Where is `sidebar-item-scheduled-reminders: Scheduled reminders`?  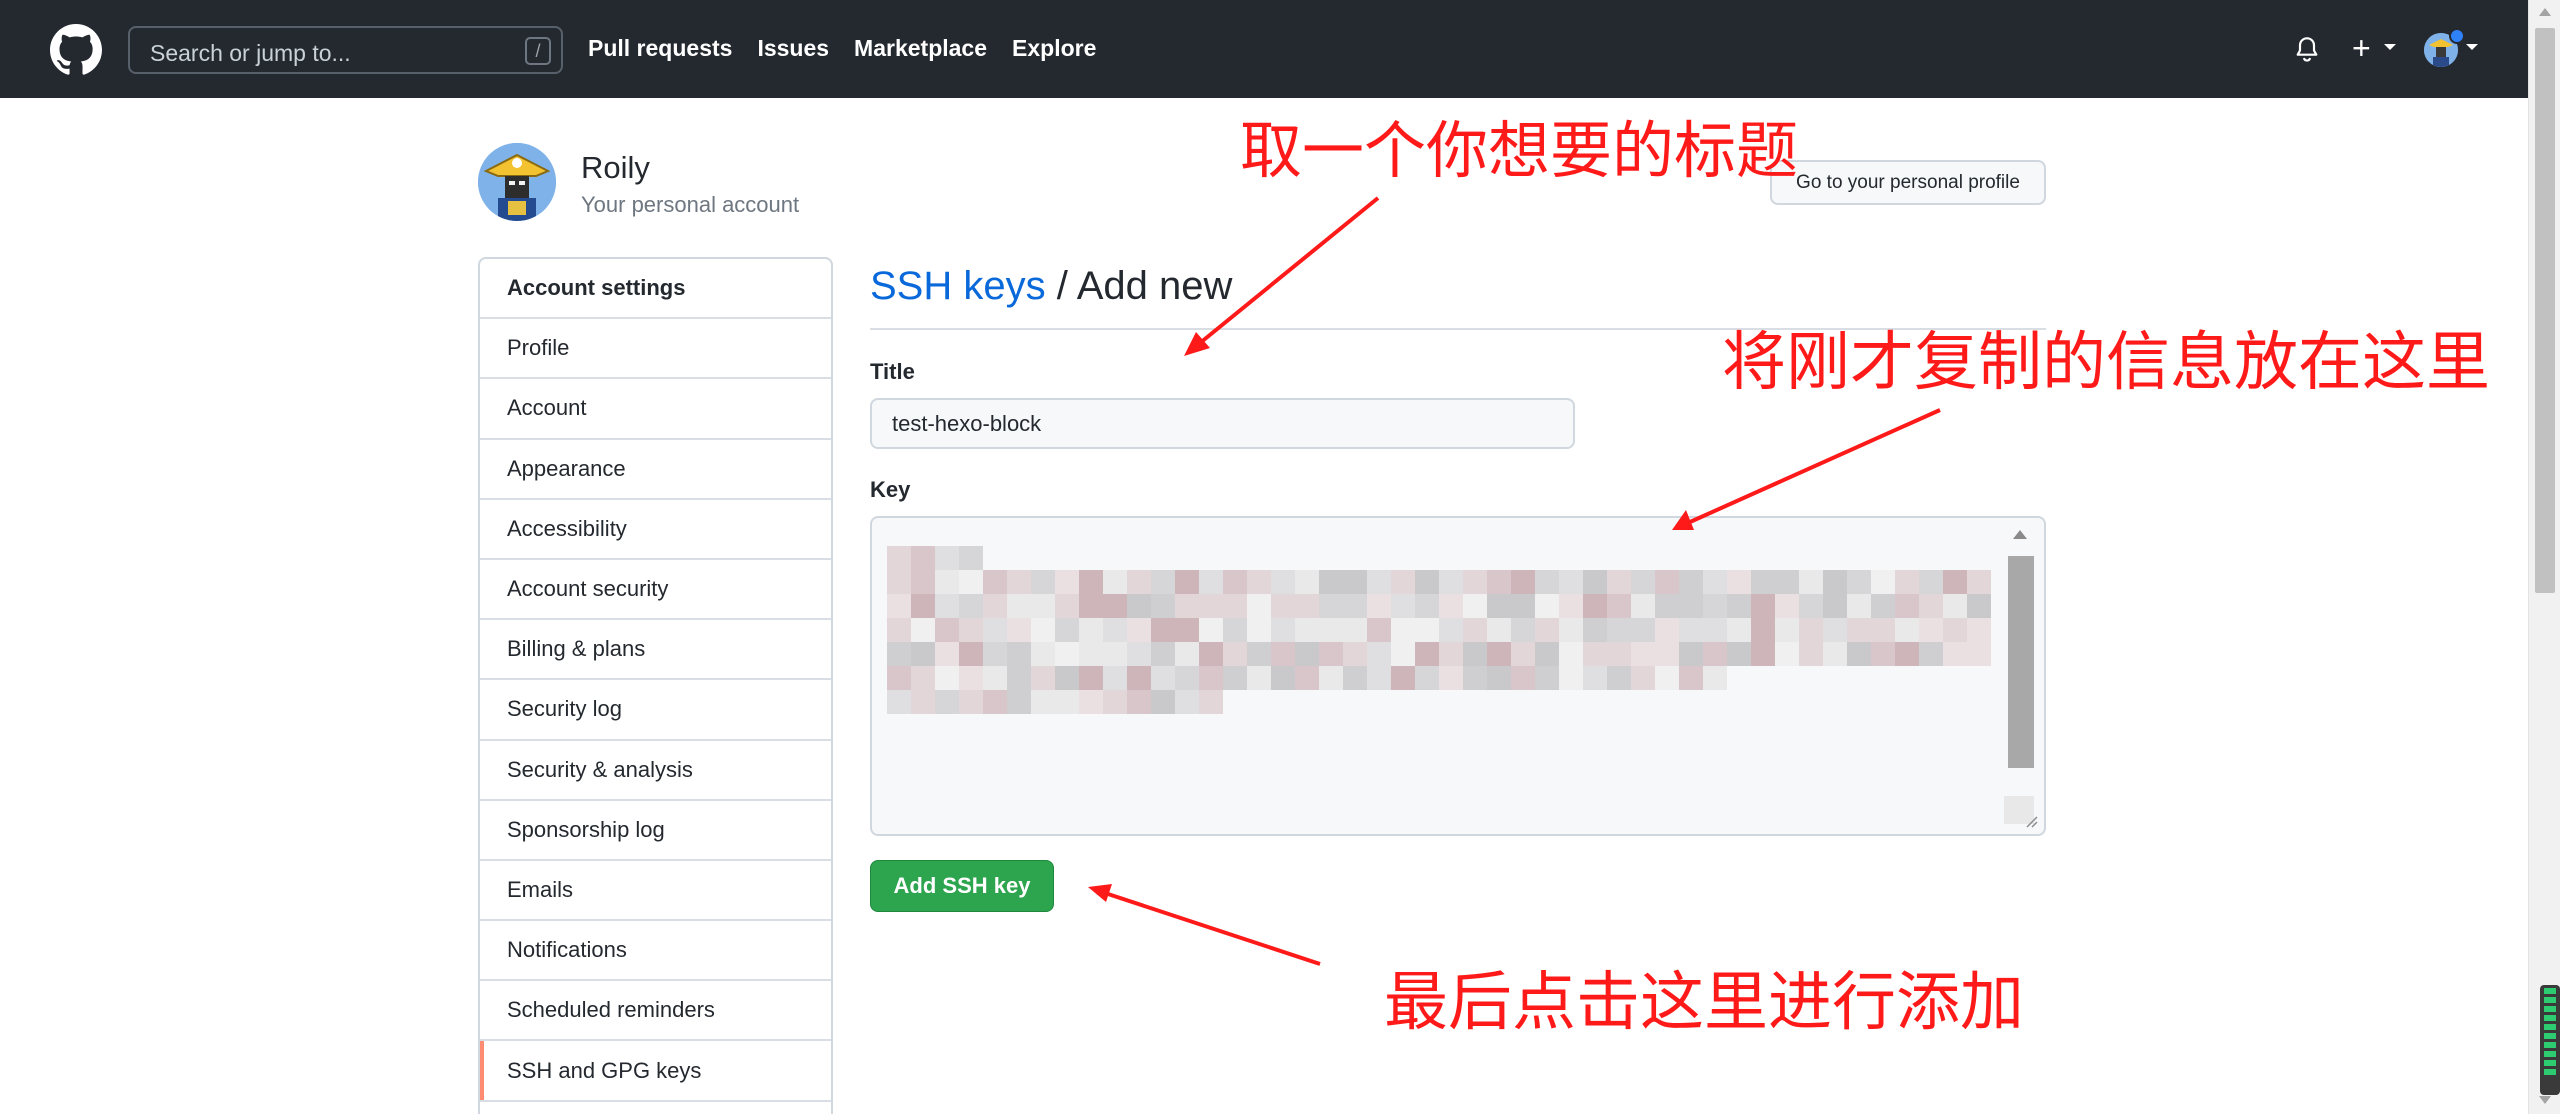
sidebar-item-scheduled-reminders: Scheduled reminders is located at coordinates (655, 1011).